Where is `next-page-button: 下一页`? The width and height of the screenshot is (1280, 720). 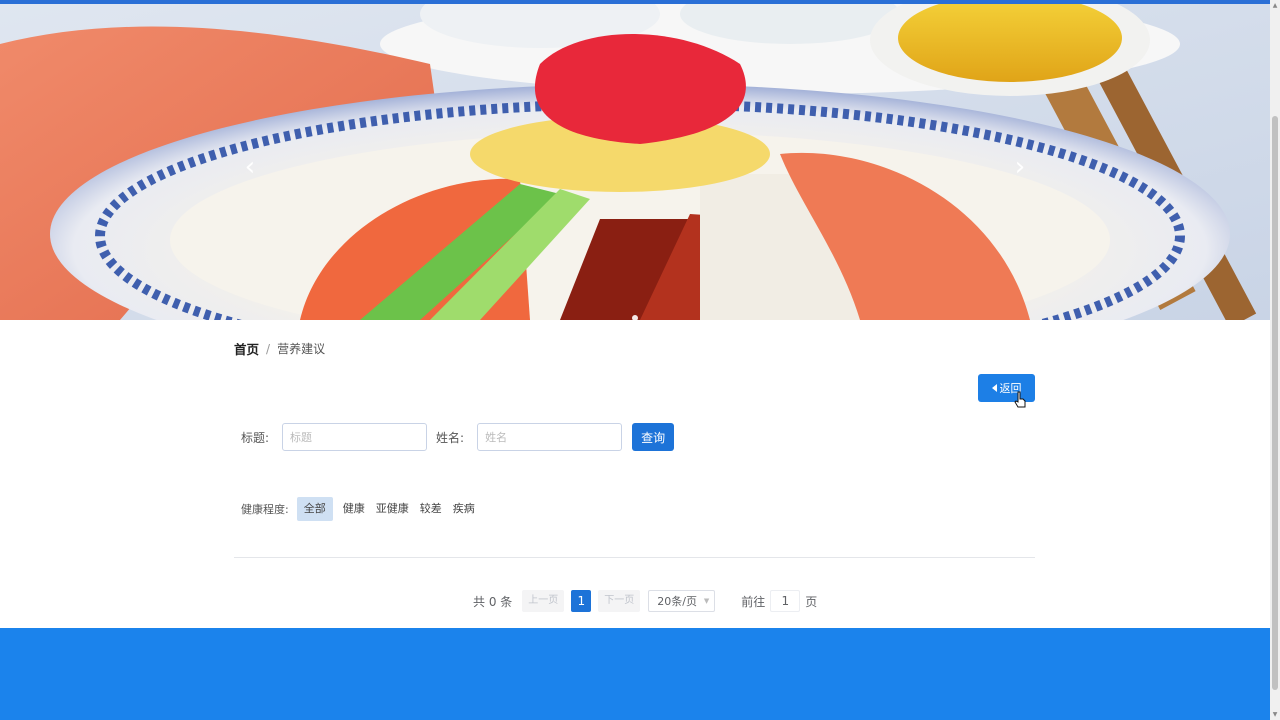 next-page-button: 下一页 is located at coordinates (619, 601).